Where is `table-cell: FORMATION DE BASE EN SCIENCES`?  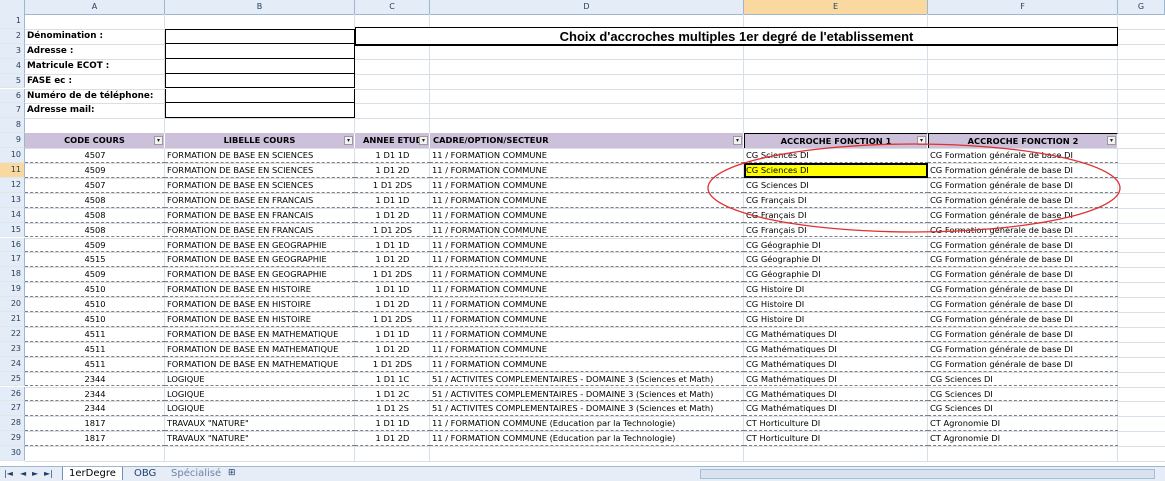 table-cell: FORMATION DE BASE EN SCIENCES is located at coordinates (260, 155).